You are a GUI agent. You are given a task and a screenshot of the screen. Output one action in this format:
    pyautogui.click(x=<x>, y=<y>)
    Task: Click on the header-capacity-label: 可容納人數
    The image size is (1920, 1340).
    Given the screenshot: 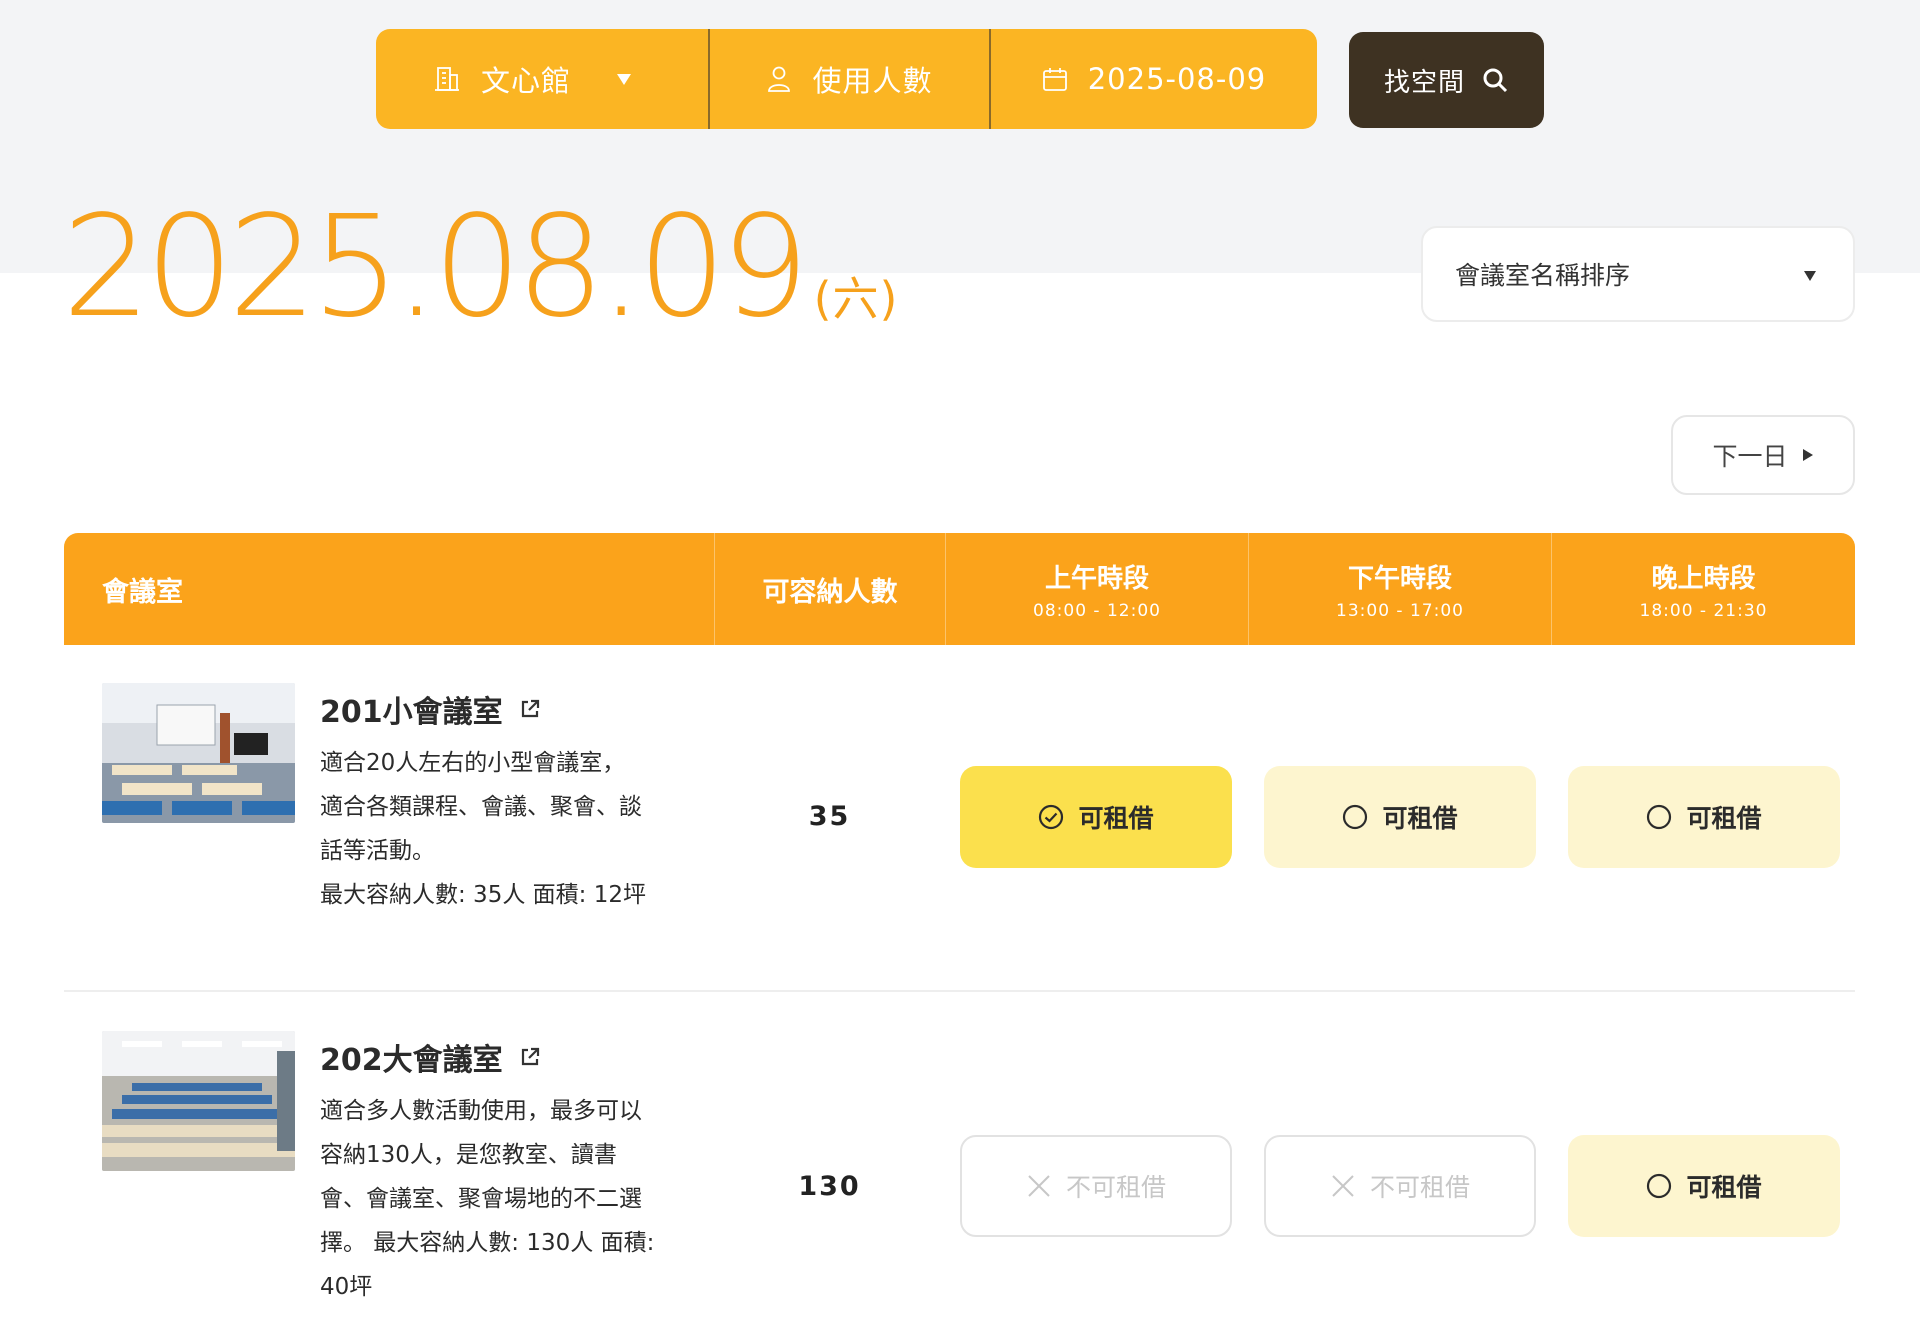 What is the action you would take?
    pyautogui.click(x=830, y=592)
    